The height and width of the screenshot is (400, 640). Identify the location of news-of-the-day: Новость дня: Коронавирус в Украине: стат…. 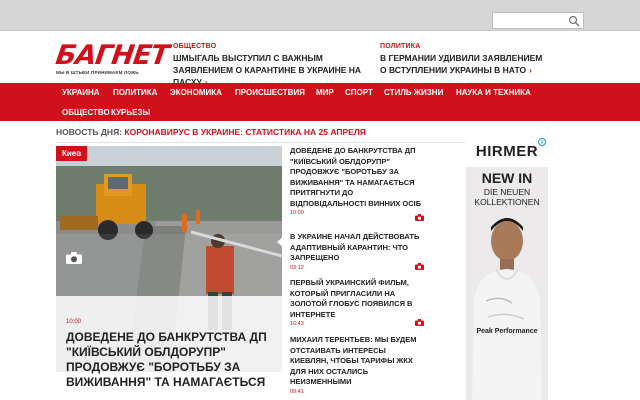
(211, 132).